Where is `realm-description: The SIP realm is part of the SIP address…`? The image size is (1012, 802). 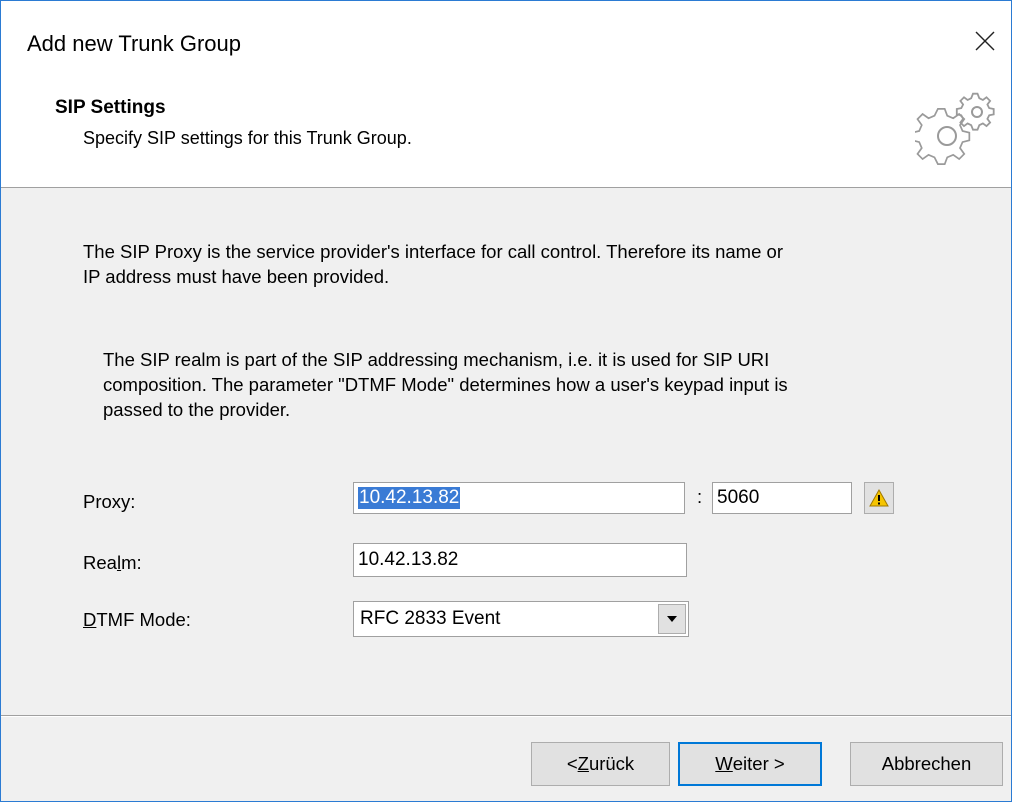 realm-description: The SIP realm is part of the SIP address… is located at coordinates (445, 384).